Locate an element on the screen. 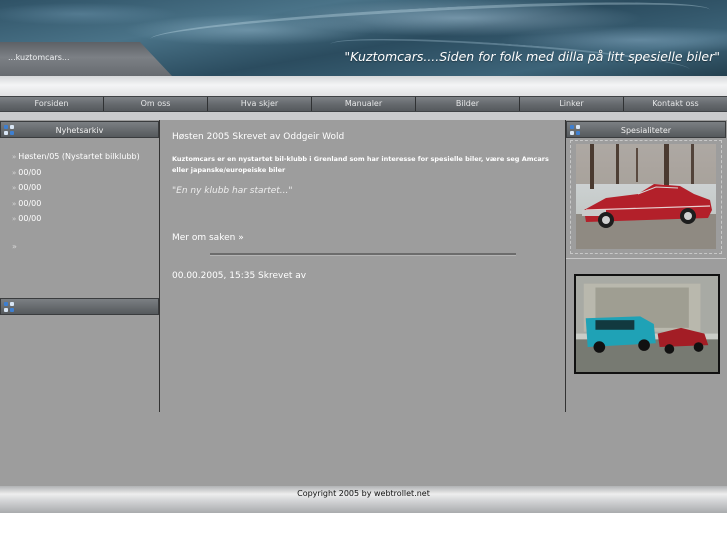 The height and width of the screenshot is (545, 727). article-quote: "En ny klubb har startet..." is located at coordinates (232, 191).